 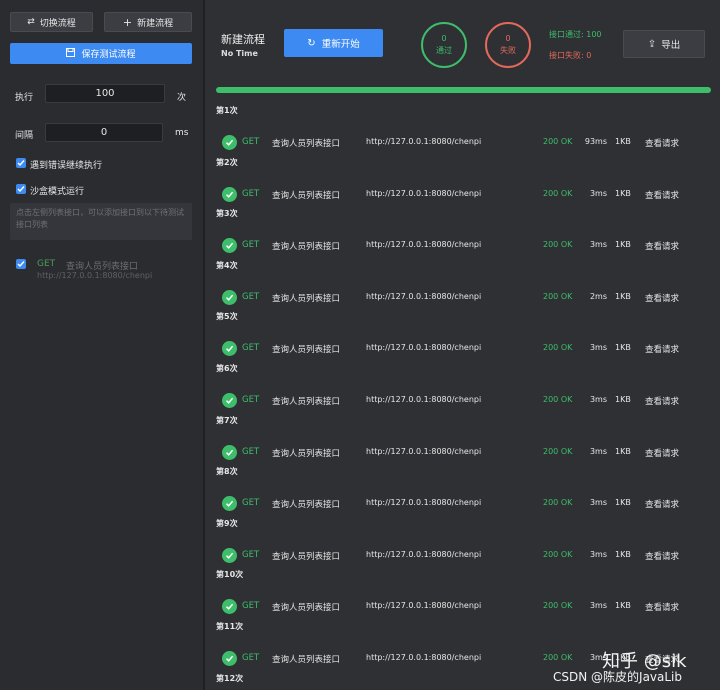 I want to click on api-item-method: GET, so click(x=46, y=264).